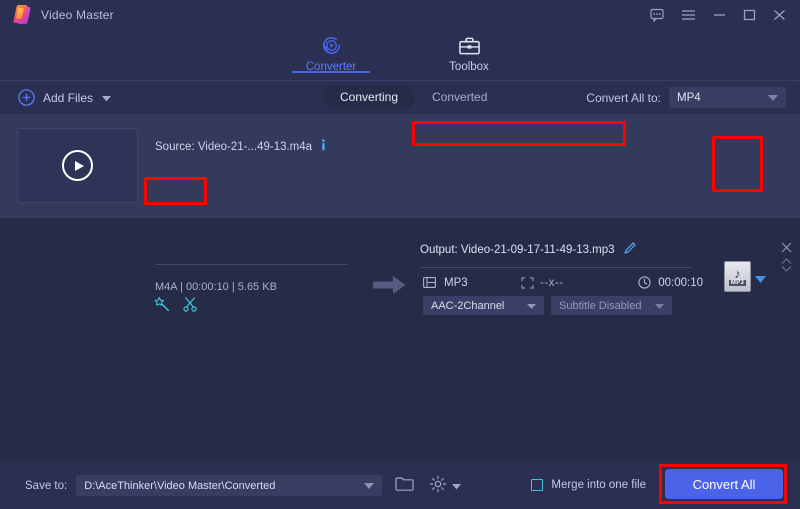 This screenshot has width=800, height=509. I want to click on output-format-row: MP3 --x-- 00:00:10, so click(563, 282).